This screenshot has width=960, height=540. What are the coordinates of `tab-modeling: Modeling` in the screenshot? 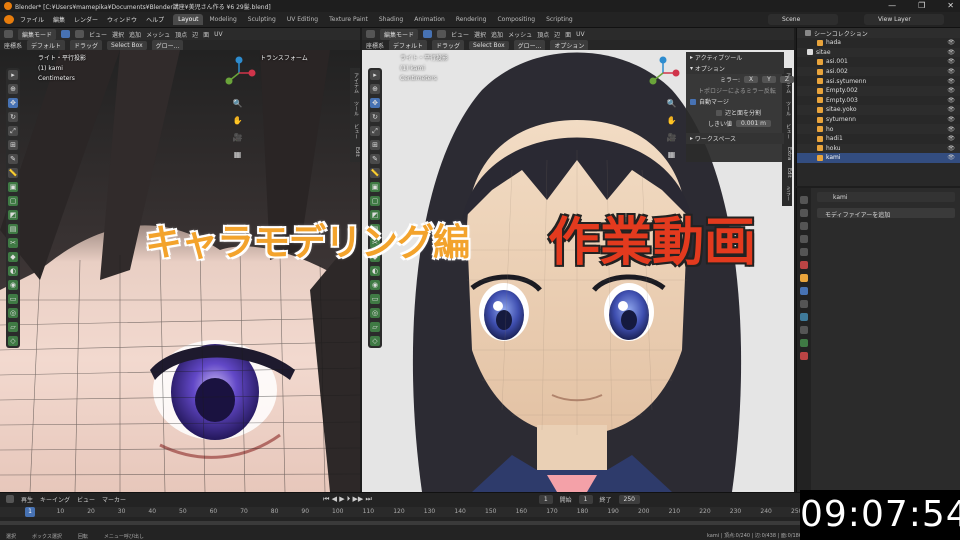 It's located at (222, 19).